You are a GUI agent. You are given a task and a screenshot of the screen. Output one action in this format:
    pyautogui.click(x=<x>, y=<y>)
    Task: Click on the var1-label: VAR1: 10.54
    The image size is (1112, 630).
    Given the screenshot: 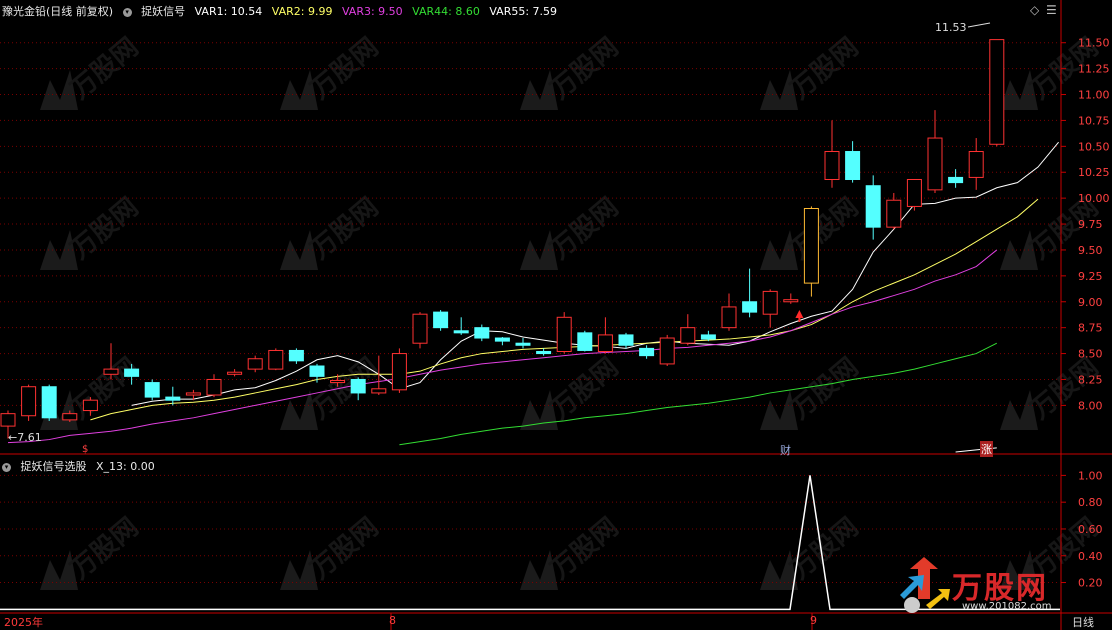 What is the action you would take?
    pyautogui.click(x=228, y=11)
    